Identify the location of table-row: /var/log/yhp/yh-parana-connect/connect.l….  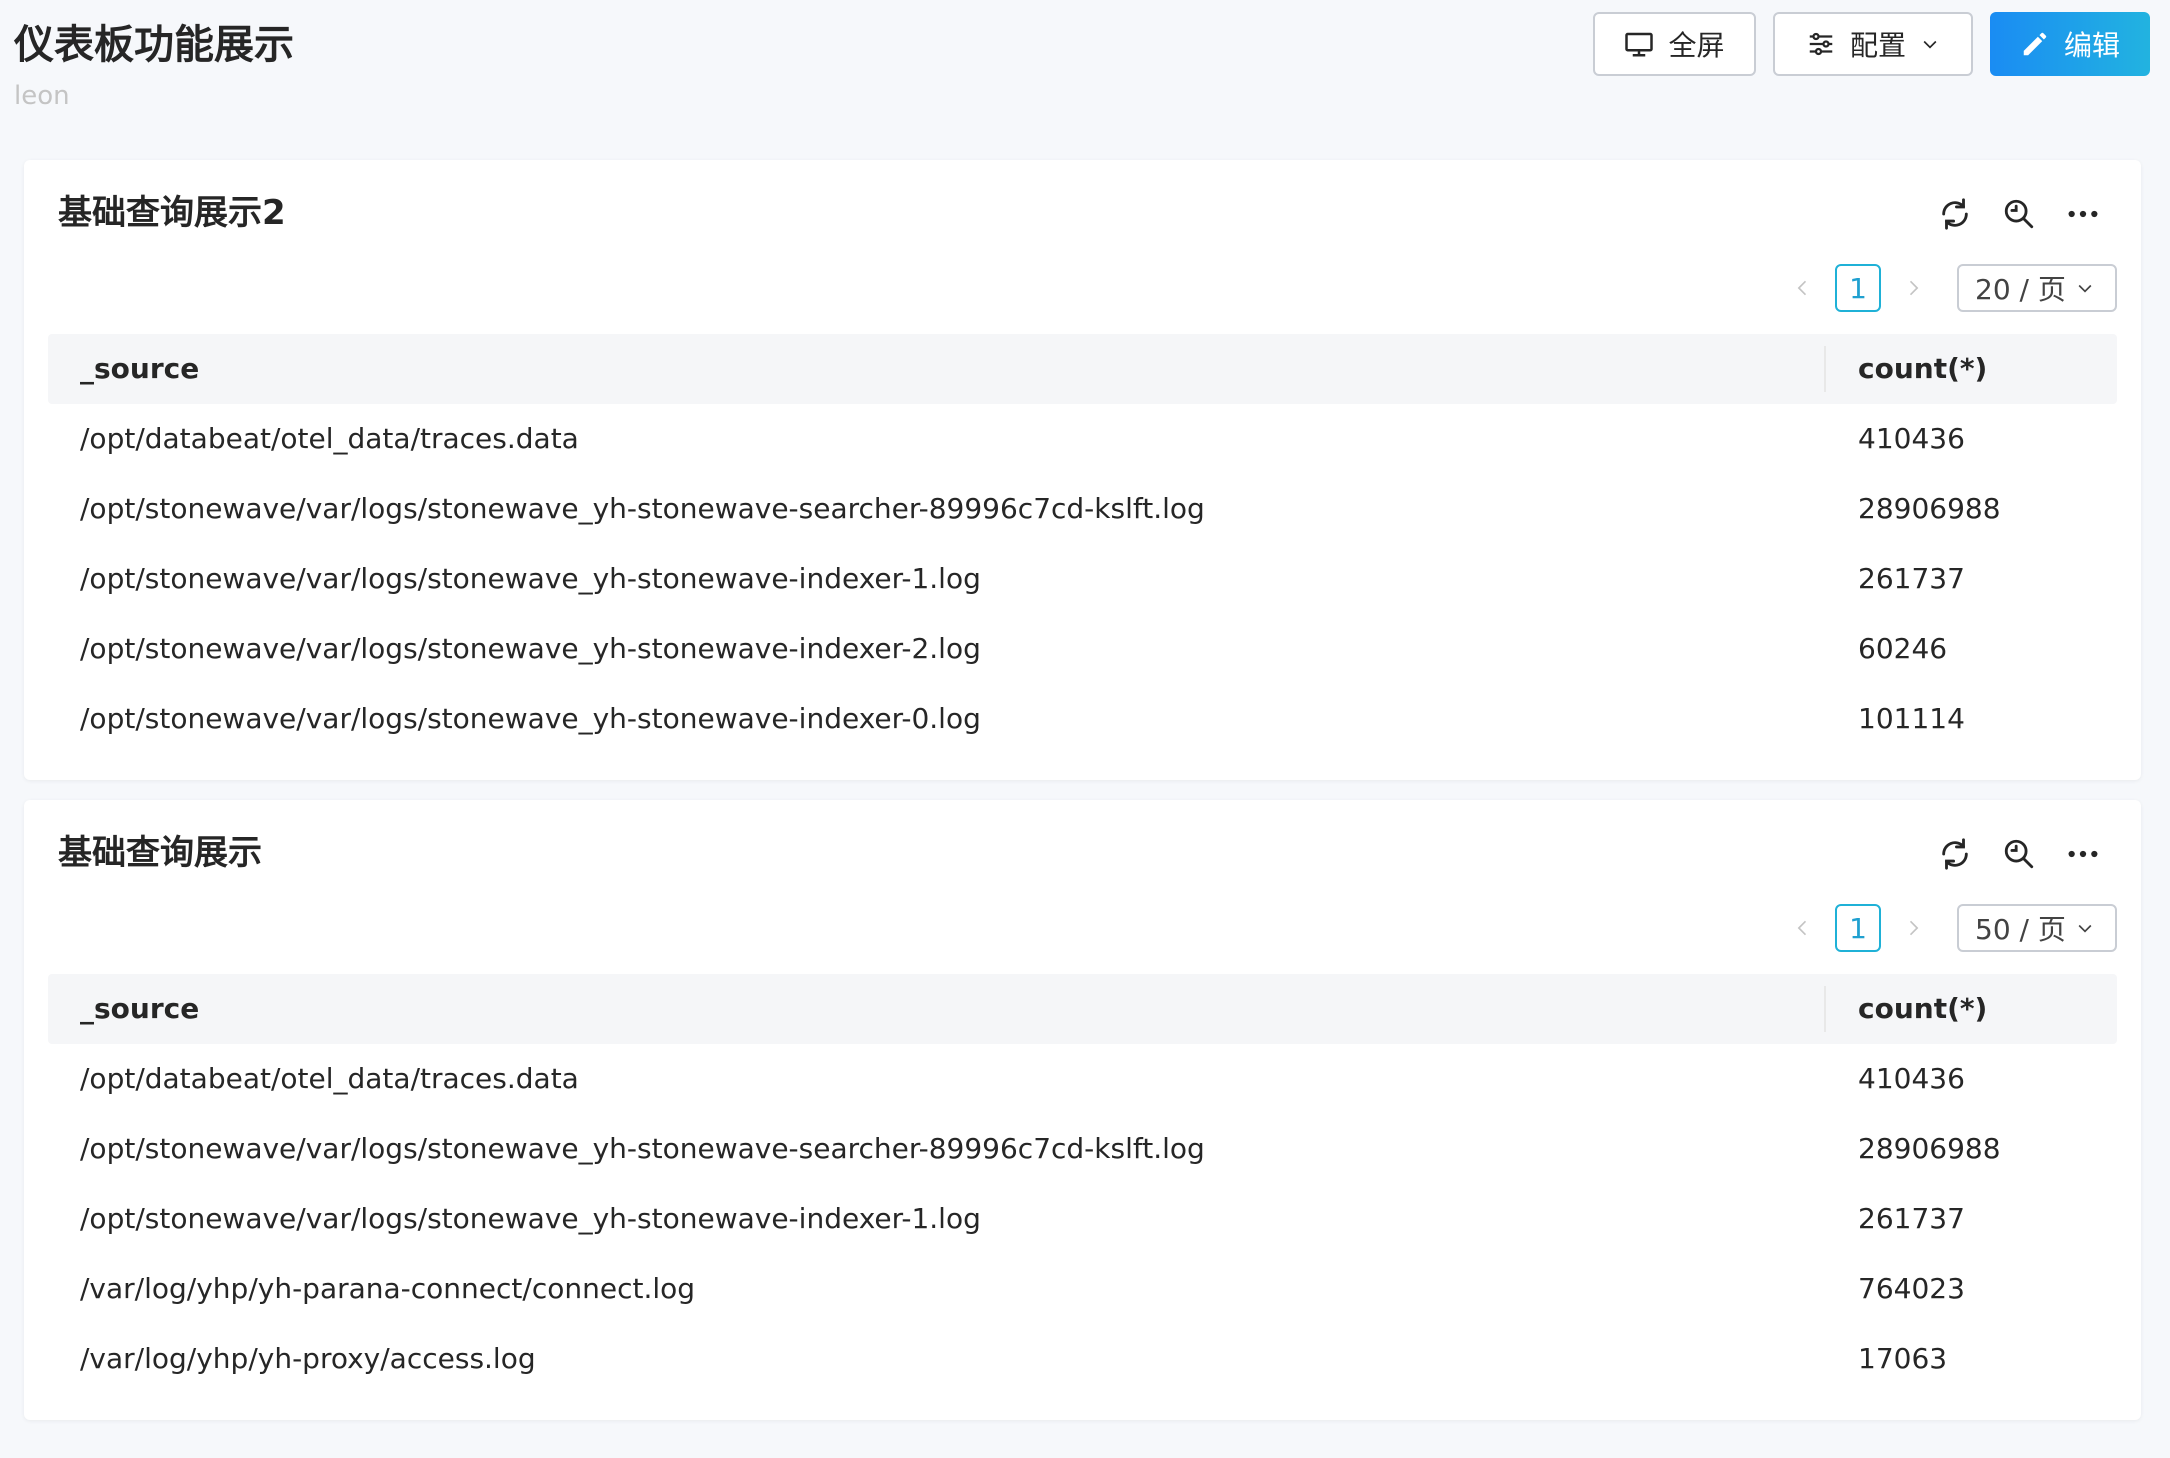
(1082, 1289).